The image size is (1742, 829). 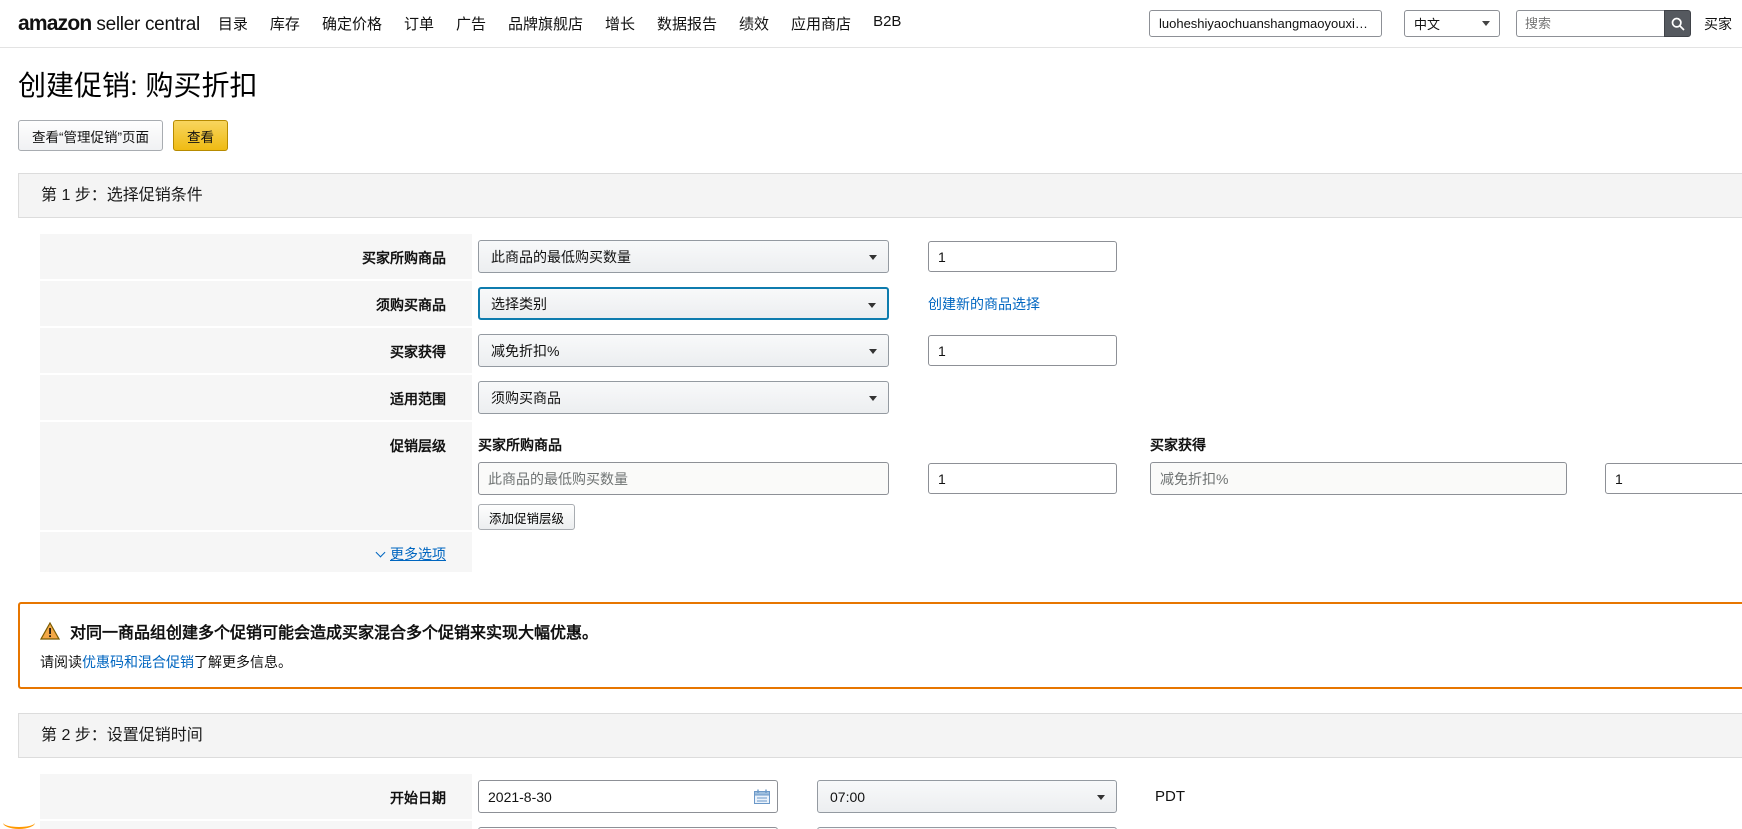 I want to click on add-tier-button: 添加促销层级, so click(x=526, y=517).